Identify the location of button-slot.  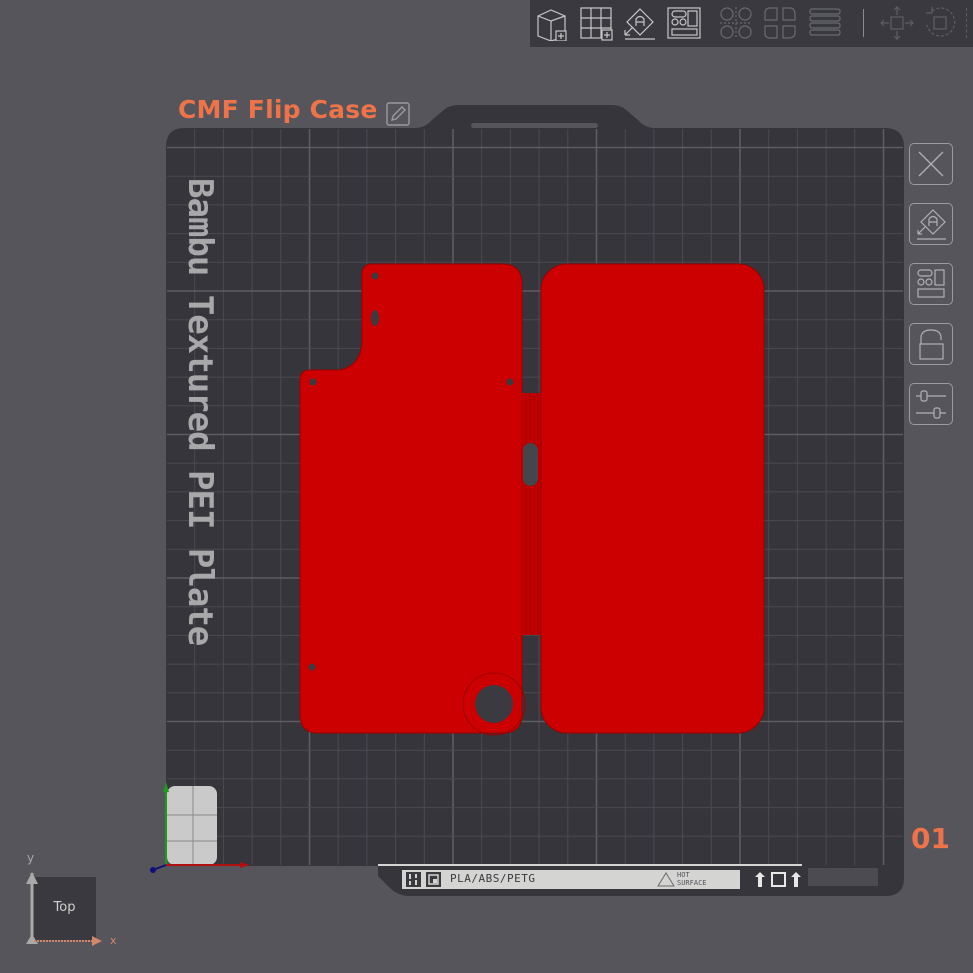
(375, 318).